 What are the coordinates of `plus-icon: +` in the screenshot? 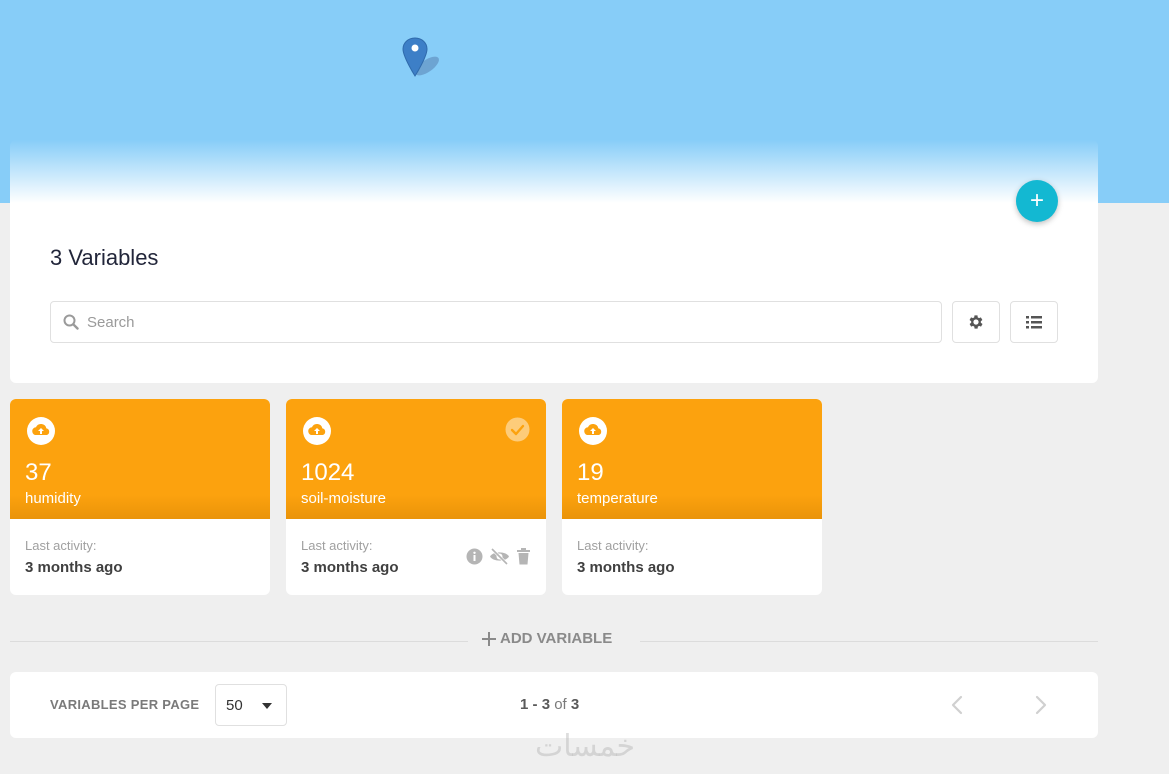 It's located at (1036, 200).